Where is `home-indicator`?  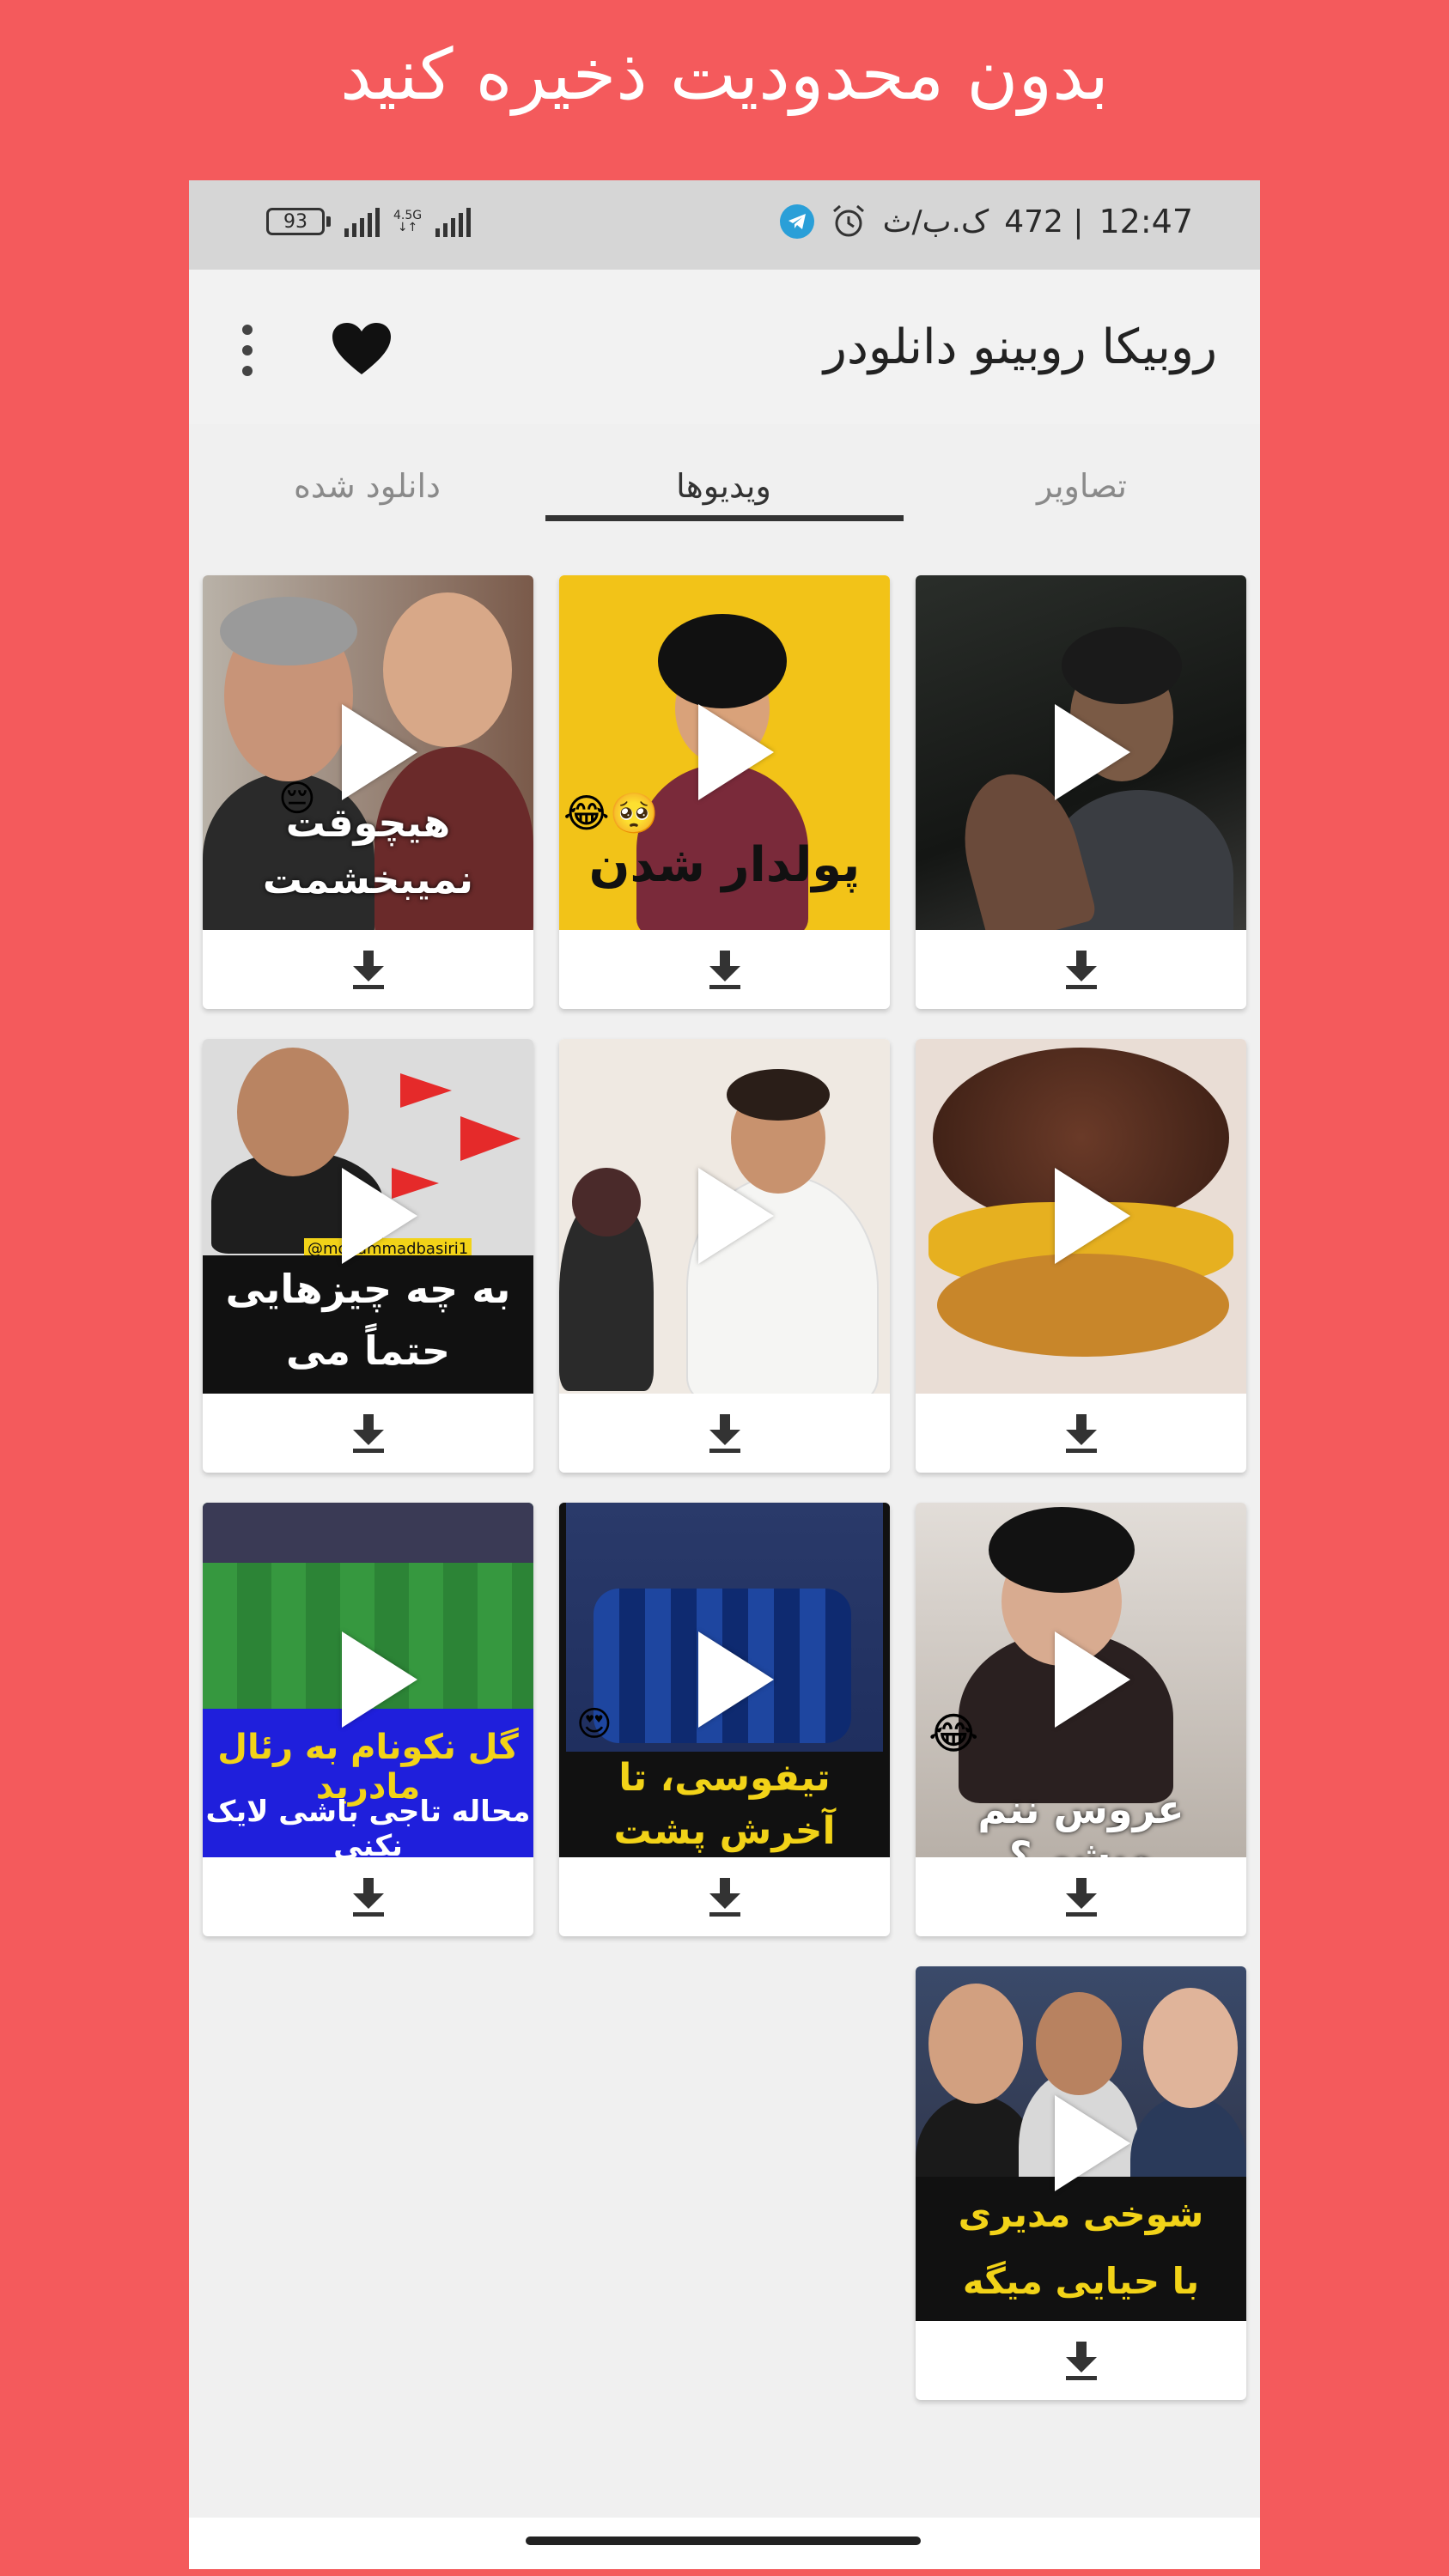 home-indicator is located at coordinates (723, 2541).